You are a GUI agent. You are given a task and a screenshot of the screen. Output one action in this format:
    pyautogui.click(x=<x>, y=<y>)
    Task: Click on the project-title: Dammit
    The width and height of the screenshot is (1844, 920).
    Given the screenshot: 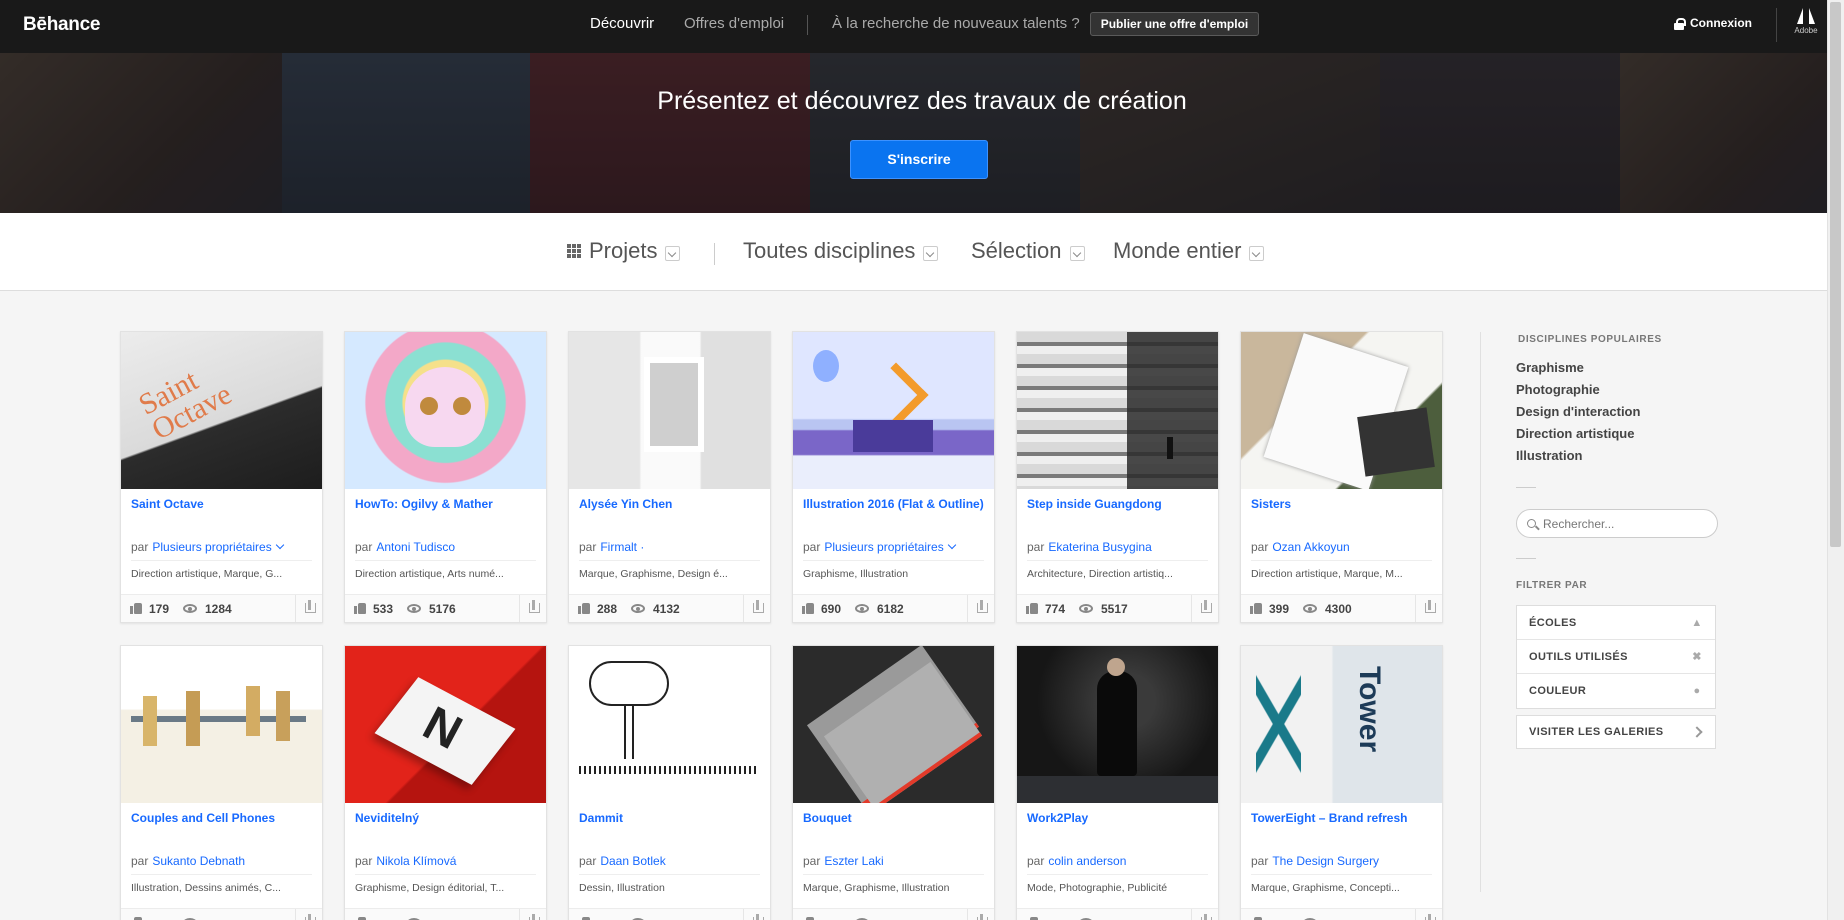 What is the action you would take?
    pyautogui.click(x=671, y=818)
    